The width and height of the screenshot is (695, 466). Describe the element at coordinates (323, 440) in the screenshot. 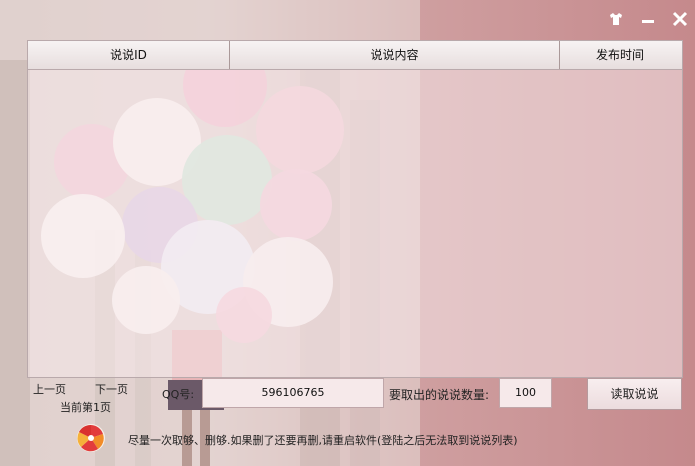

I see `notice-text: 尽量一次取够、删够.如果删了还要再删,请重启软件(登陆之后无法取到说说列表)` at that location.